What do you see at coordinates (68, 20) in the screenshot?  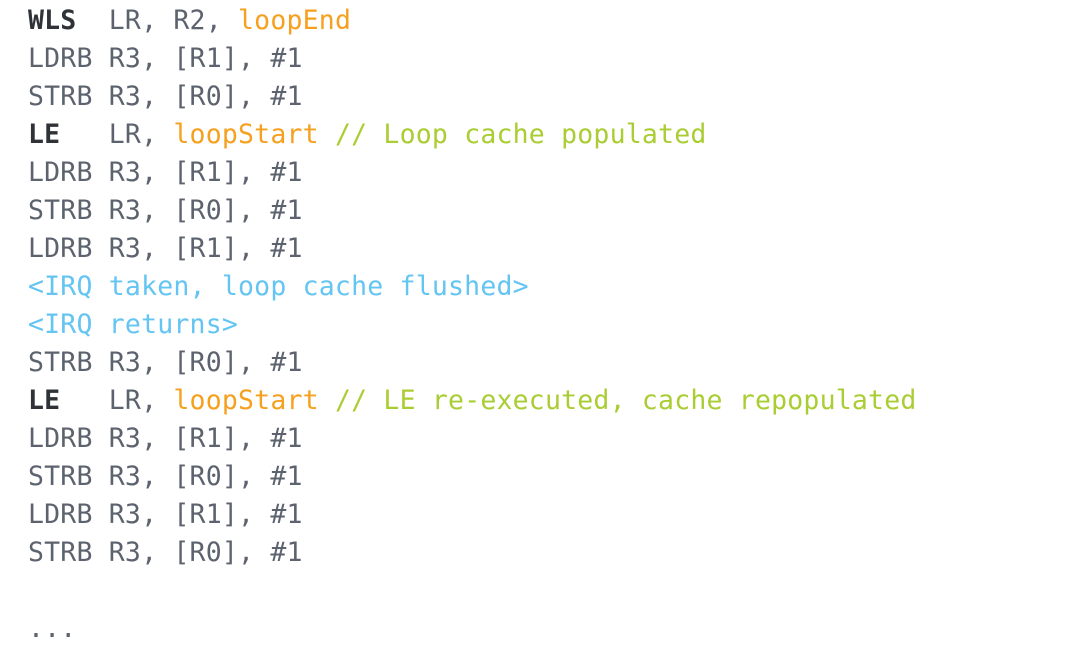 I see `code-token-mnemonic-bold: WLS` at bounding box center [68, 20].